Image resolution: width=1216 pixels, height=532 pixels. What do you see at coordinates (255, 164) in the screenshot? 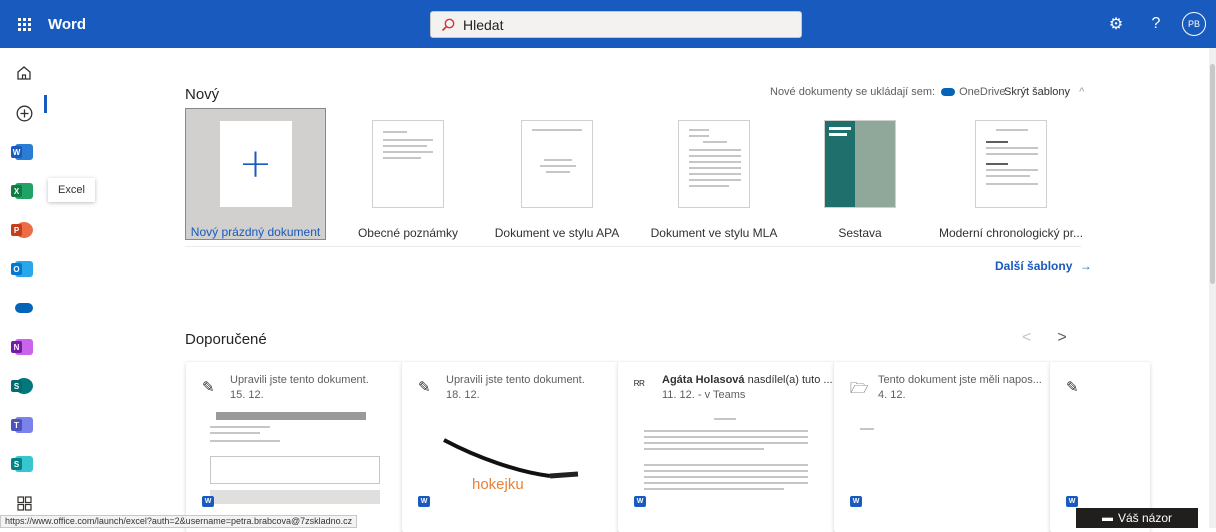
I see `plus-icon: +` at bounding box center [255, 164].